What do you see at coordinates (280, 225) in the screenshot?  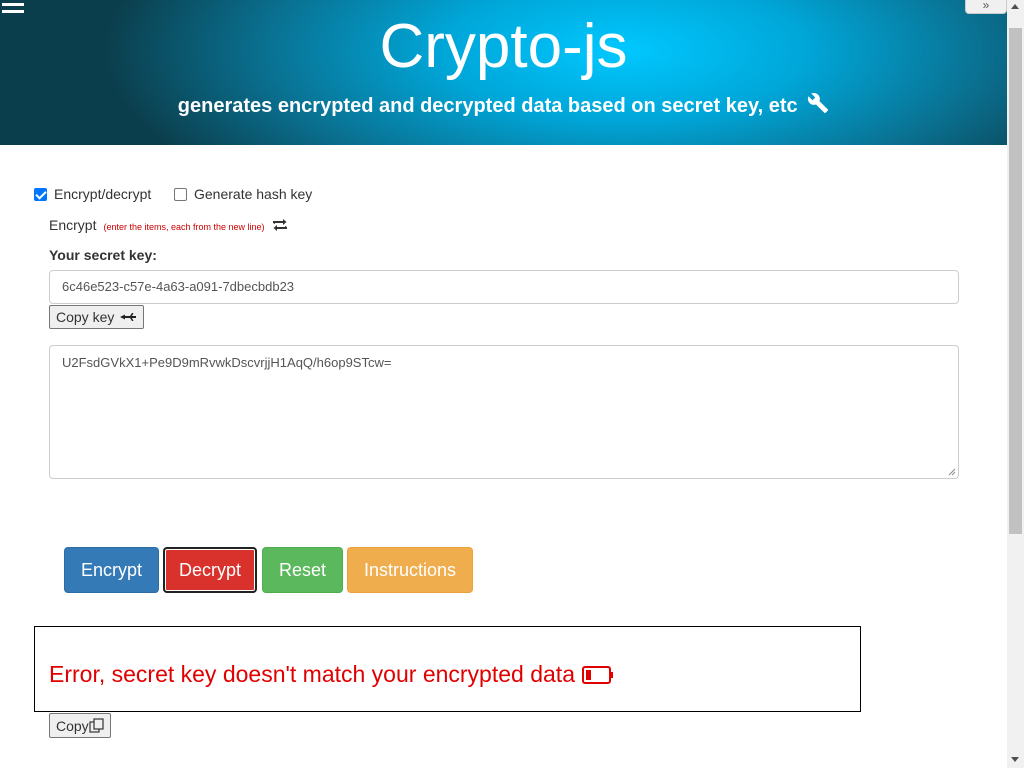 I see `swap-icon` at bounding box center [280, 225].